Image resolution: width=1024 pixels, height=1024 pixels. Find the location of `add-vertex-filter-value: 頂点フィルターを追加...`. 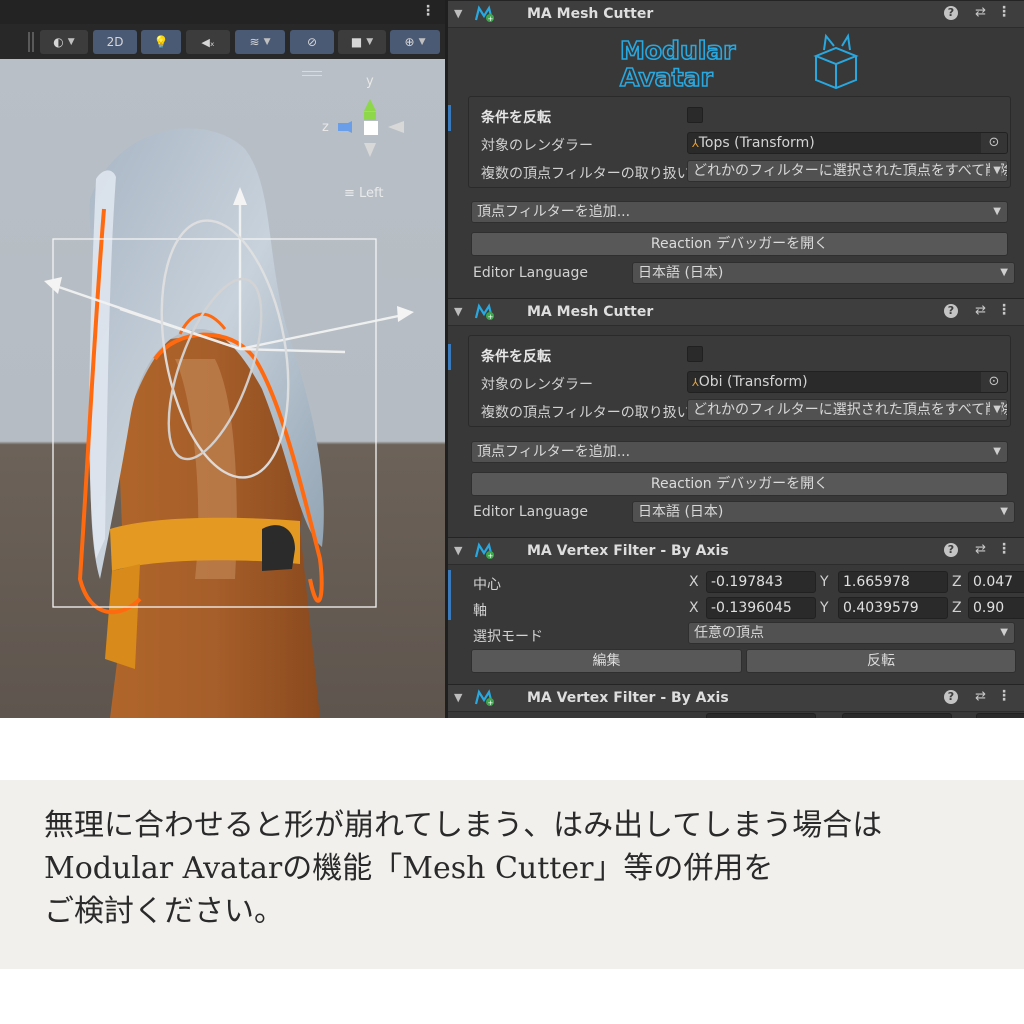

add-vertex-filter-value: 頂点フィルターを追加... is located at coordinates (554, 452).